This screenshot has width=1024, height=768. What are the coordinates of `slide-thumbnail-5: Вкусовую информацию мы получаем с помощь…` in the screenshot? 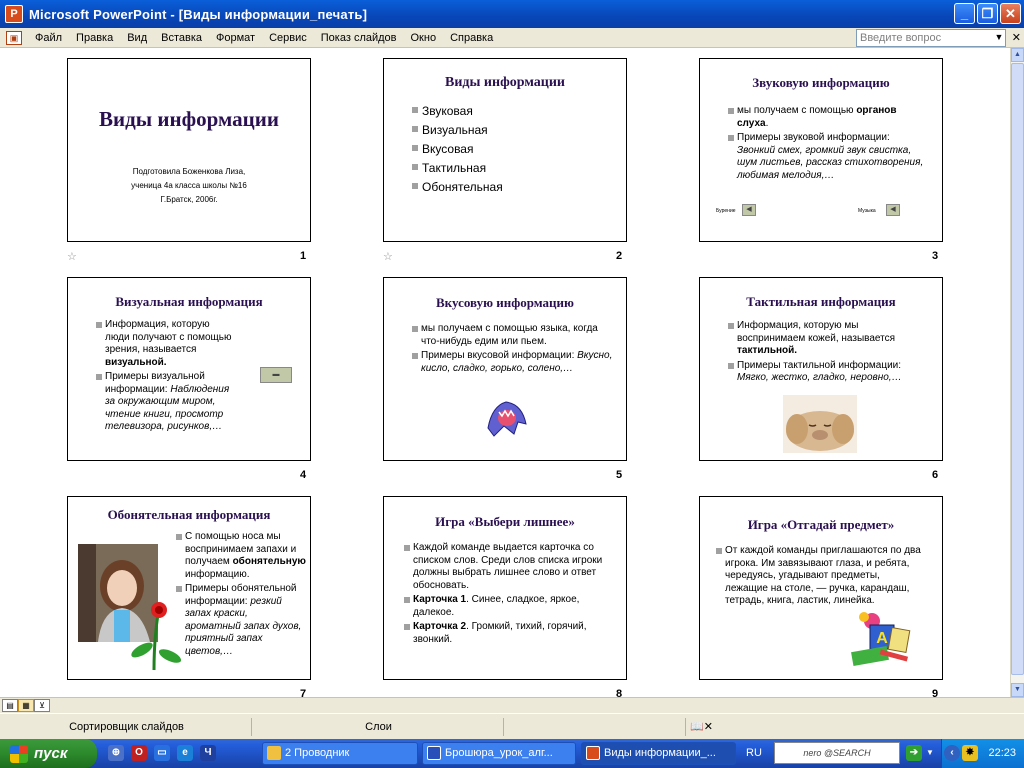 It's located at (505, 369).